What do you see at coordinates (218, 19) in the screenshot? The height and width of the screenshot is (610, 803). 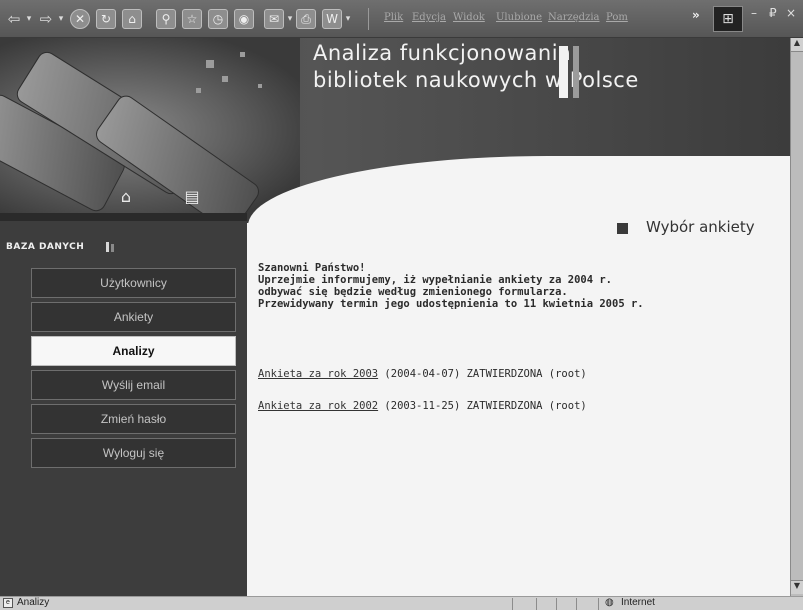 I see `history-icon: ◷` at bounding box center [218, 19].